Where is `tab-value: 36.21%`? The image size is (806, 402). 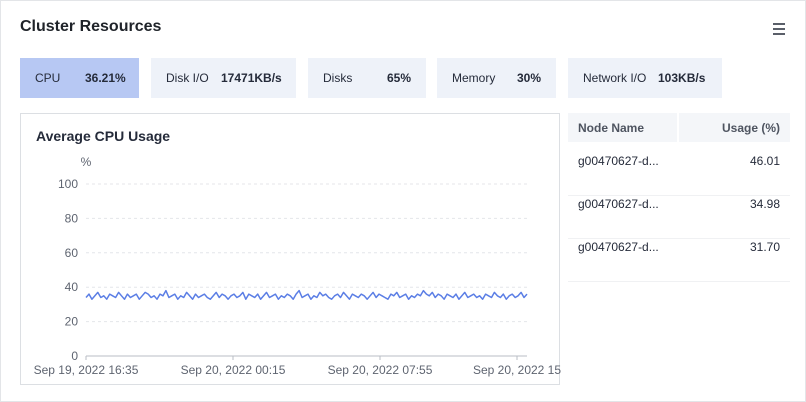
tab-value: 36.21% is located at coordinates (105, 78).